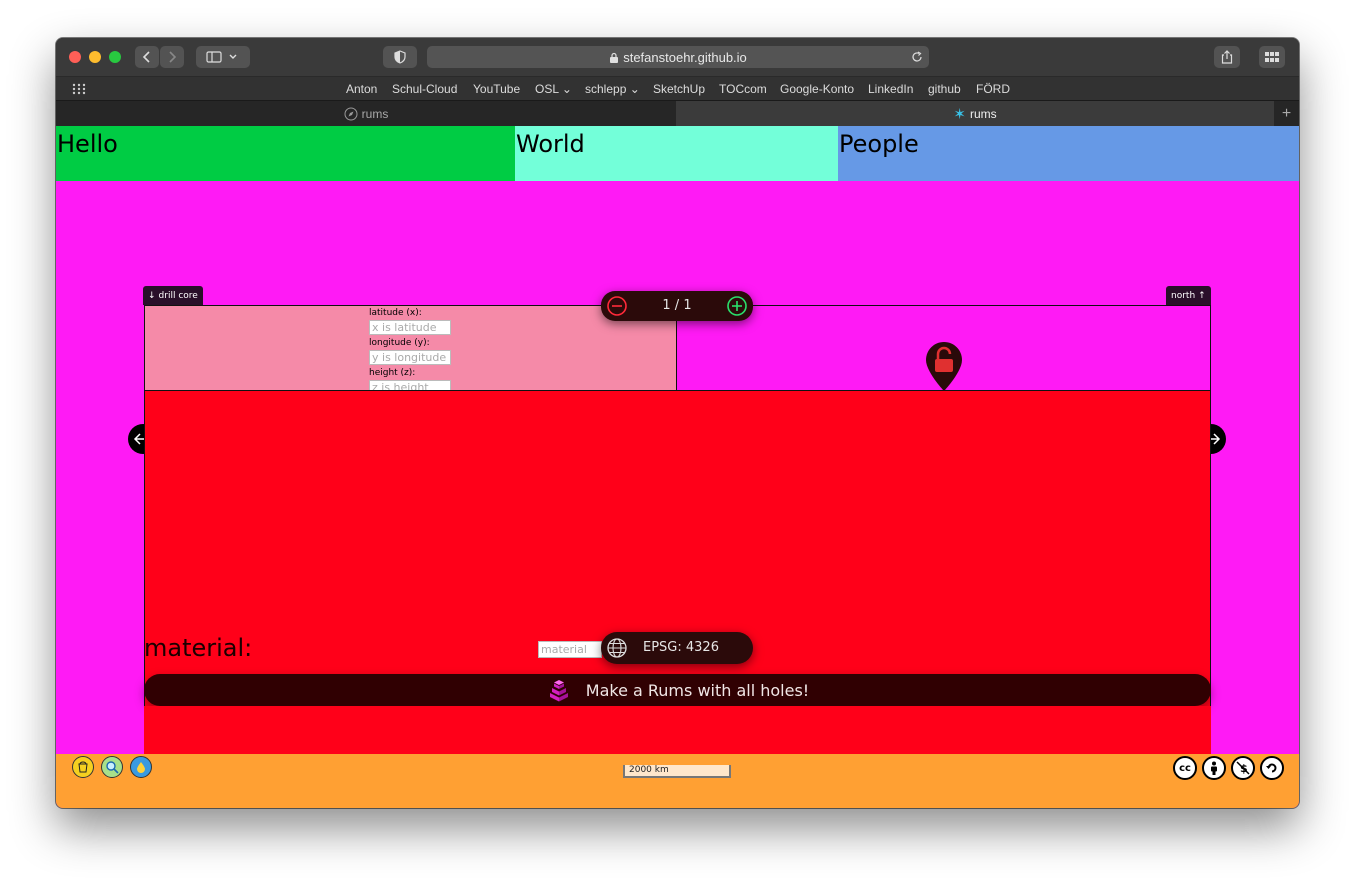 This screenshot has height=883, width=1355. What do you see at coordinates (410, 357) in the screenshot?
I see `longitude-input: y is longitude` at bounding box center [410, 357].